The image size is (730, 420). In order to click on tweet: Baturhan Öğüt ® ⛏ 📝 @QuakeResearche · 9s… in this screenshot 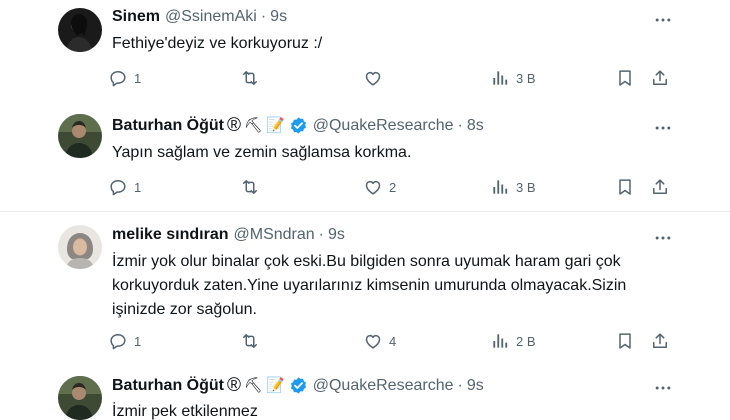, I will do `click(365, 392)`.